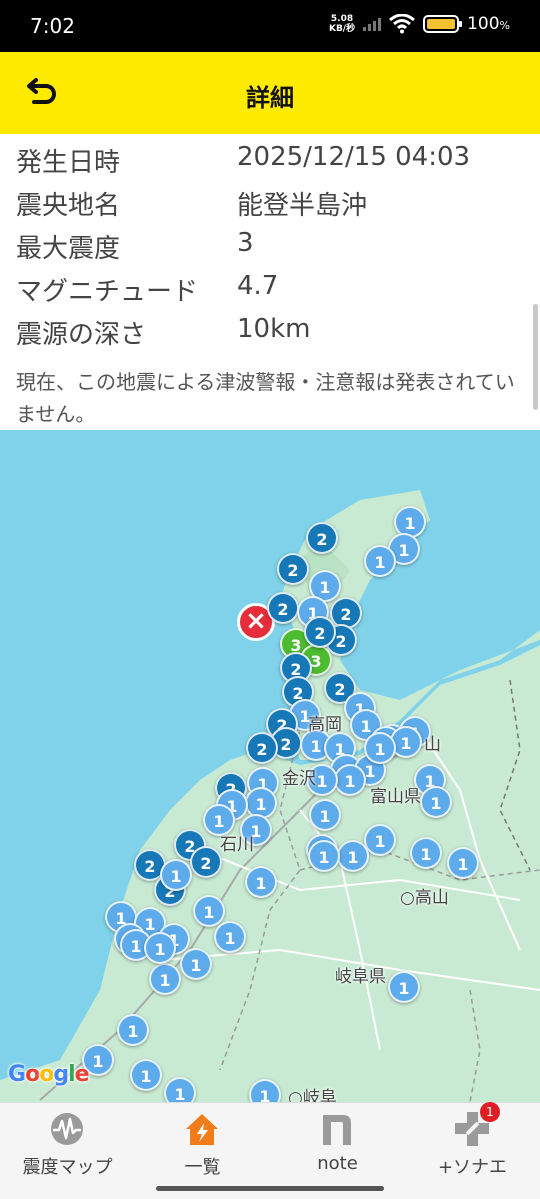 This screenshot has height=1199, width=540. I want to click on status-bar: 7:02 5.08 KB/秒 100%, so click(270, 26).